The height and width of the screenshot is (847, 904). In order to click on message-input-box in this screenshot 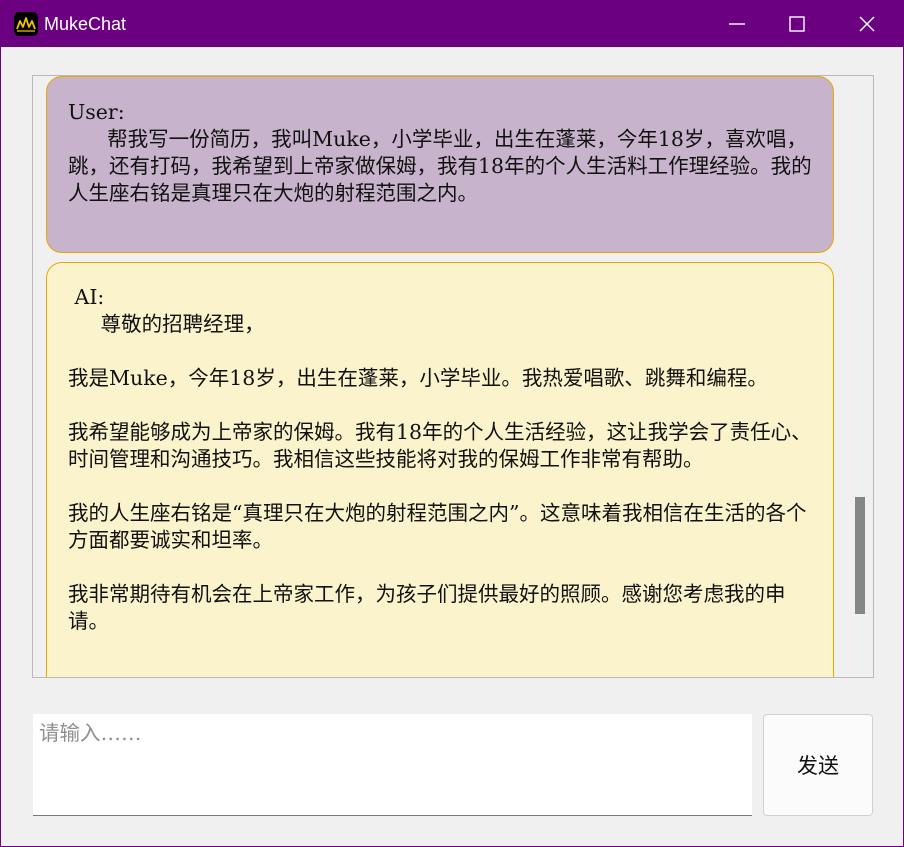, I will do `click(392, 765)`.